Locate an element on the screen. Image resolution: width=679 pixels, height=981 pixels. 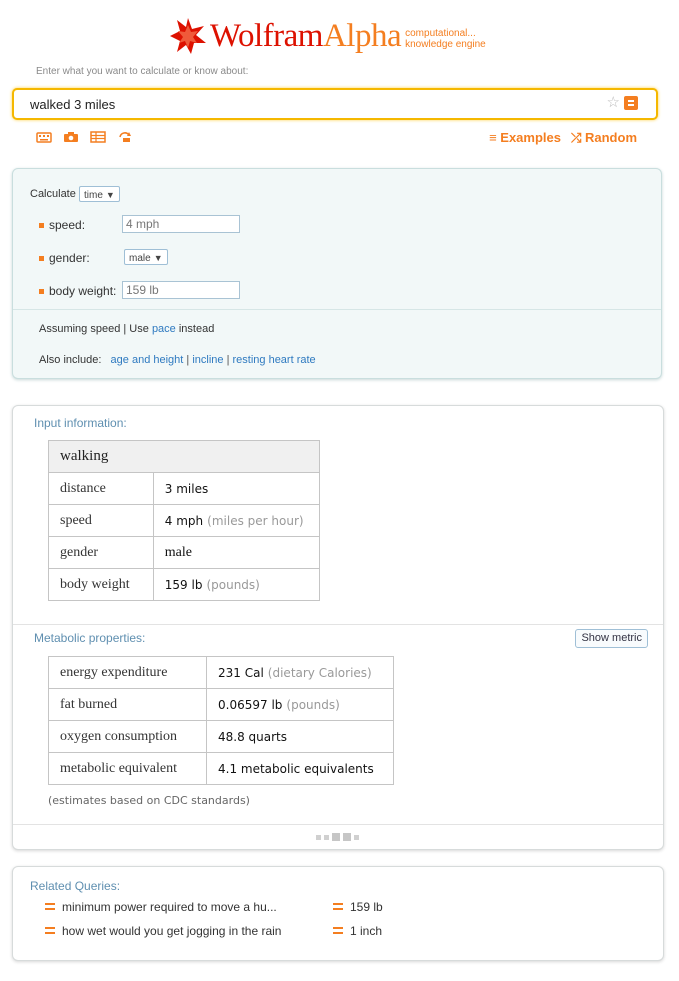
pod-pagination-dots is located at coordinates (337, 837).